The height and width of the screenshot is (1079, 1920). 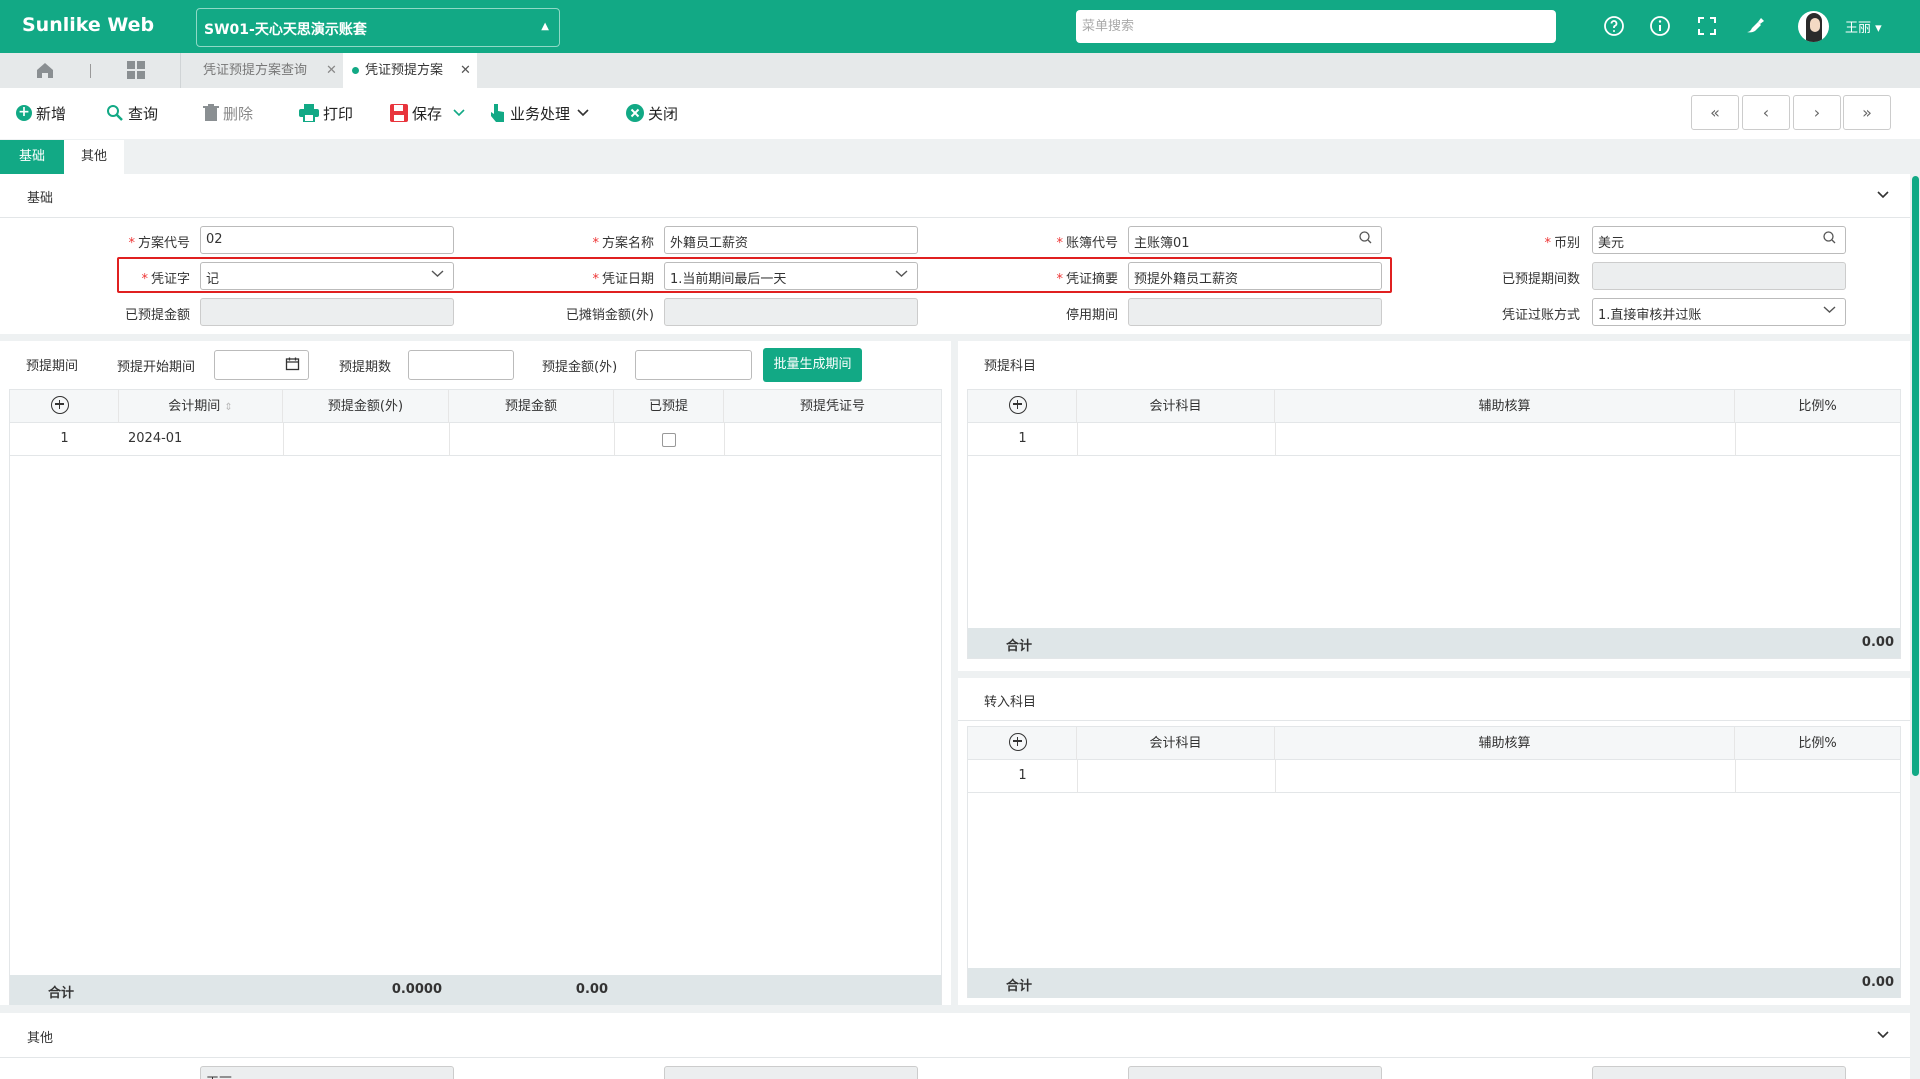 What do you see at coordinates (475, 439) in the screenshot?
I see `table-row: 1 2024-01` at bounding box center [475, 439].